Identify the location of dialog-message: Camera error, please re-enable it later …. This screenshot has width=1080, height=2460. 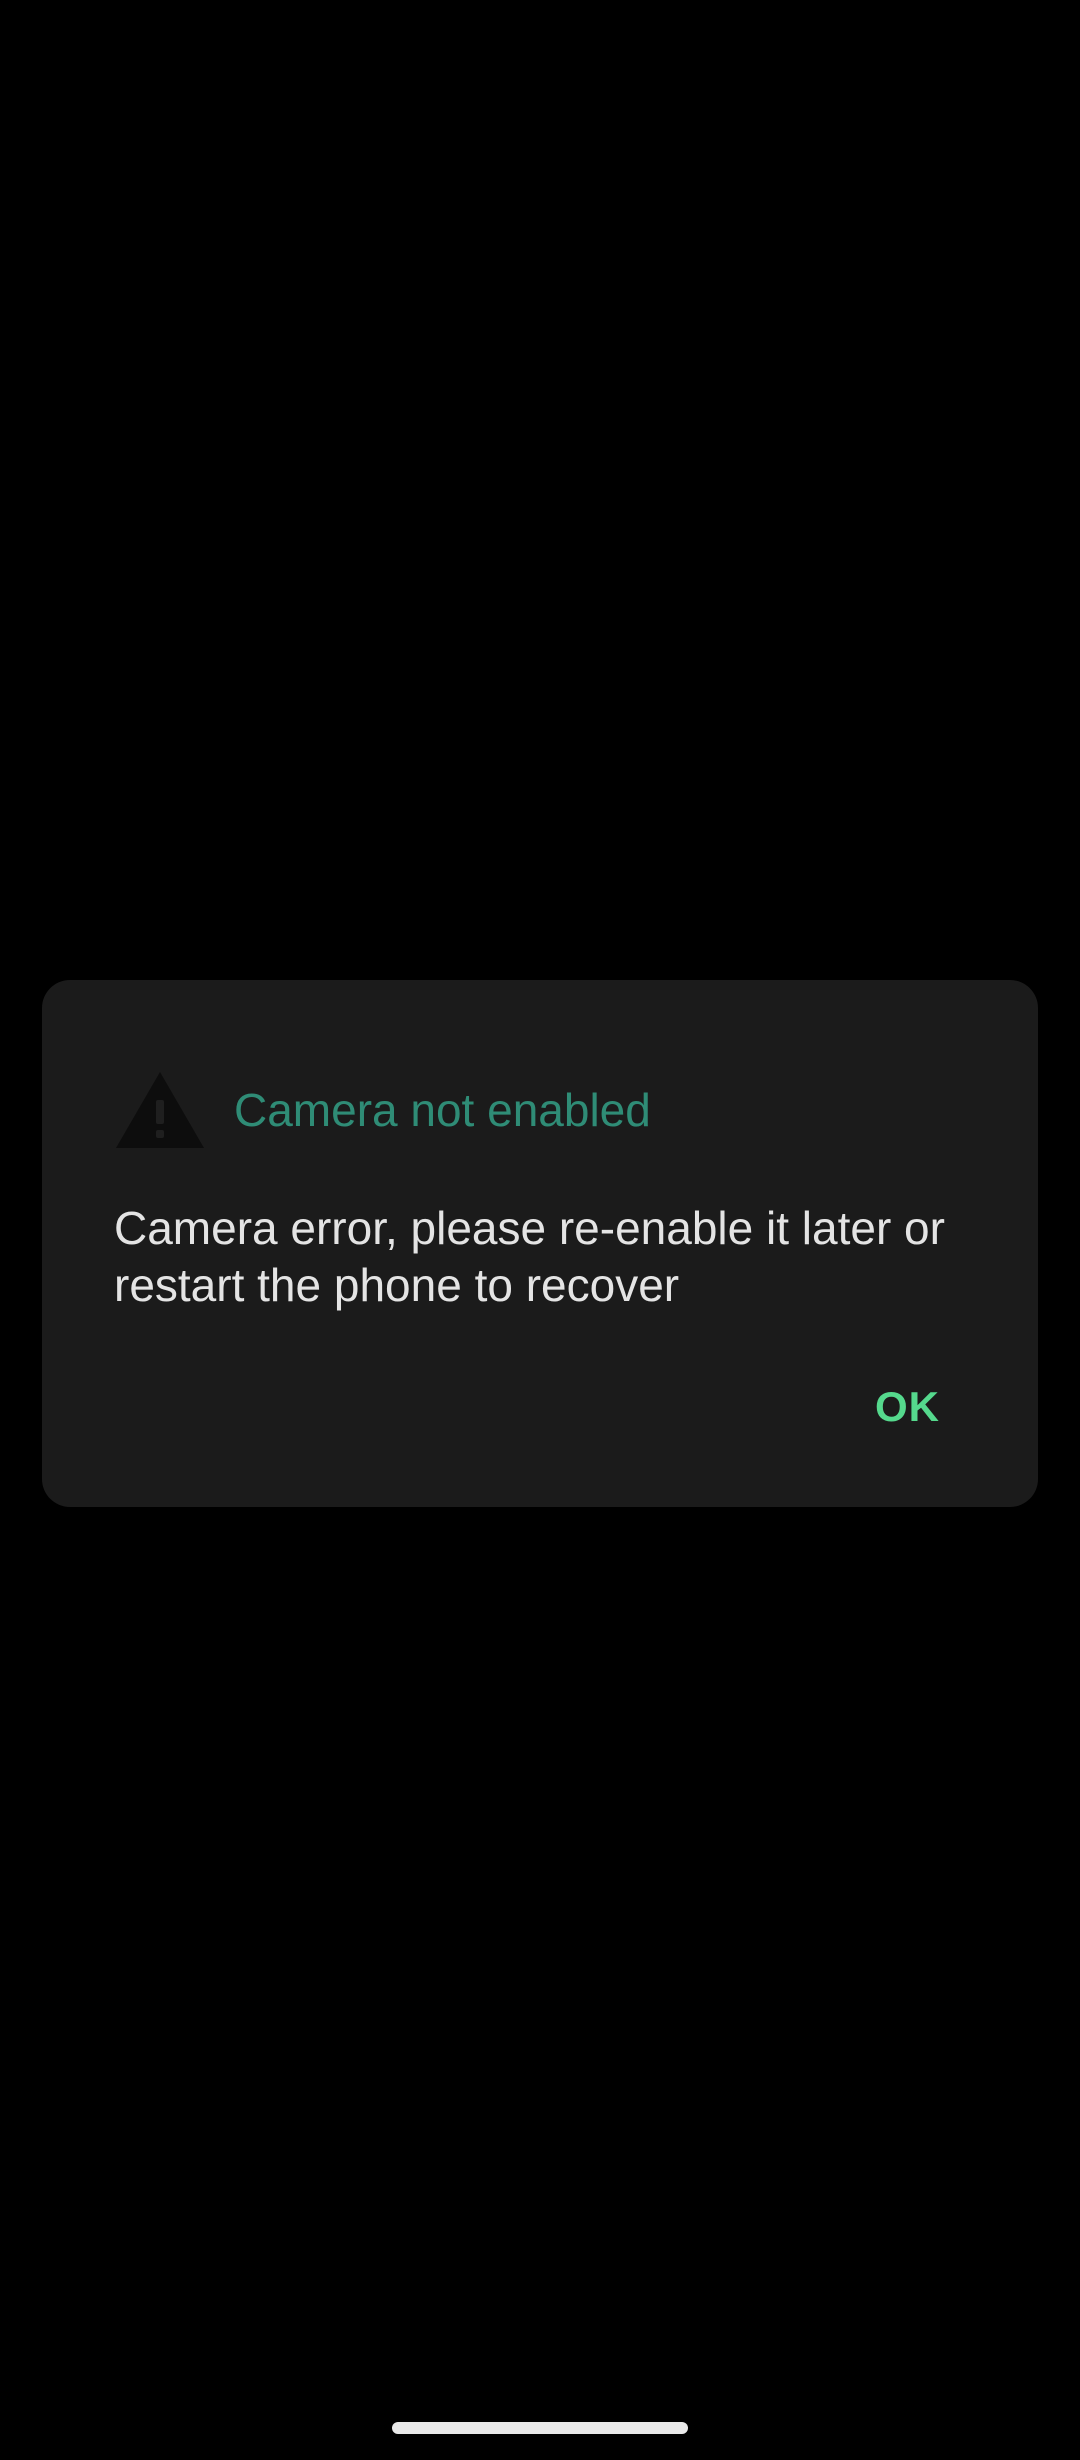
(529, 1256).